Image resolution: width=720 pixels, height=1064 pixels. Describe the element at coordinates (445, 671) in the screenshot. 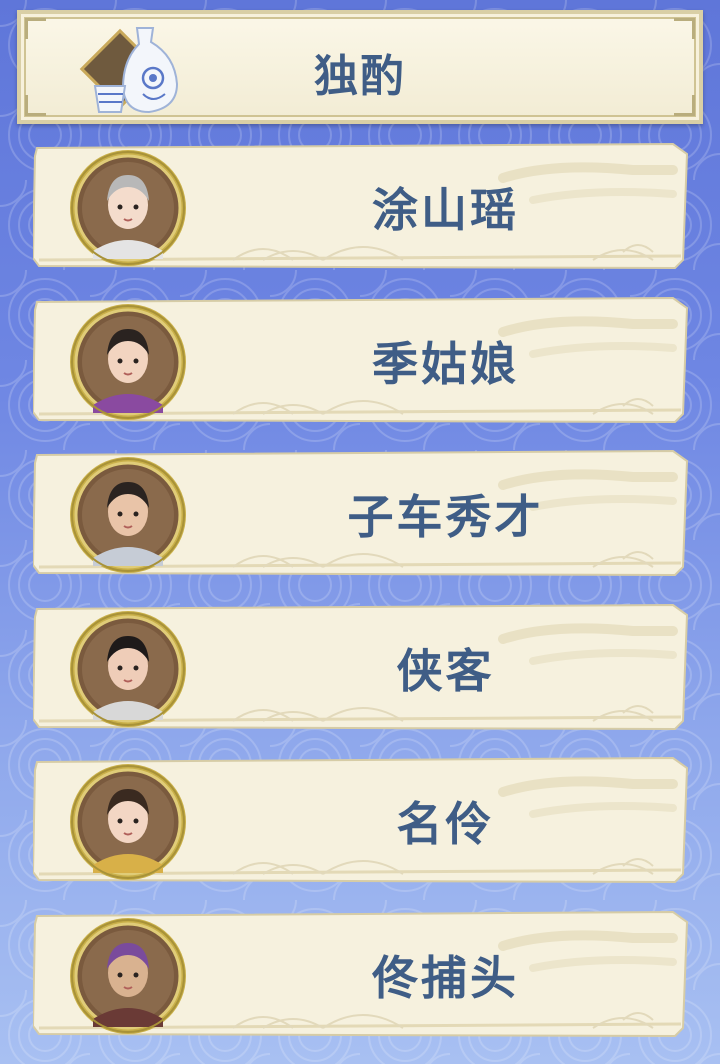

I see `character-name: 侠客` at that location.